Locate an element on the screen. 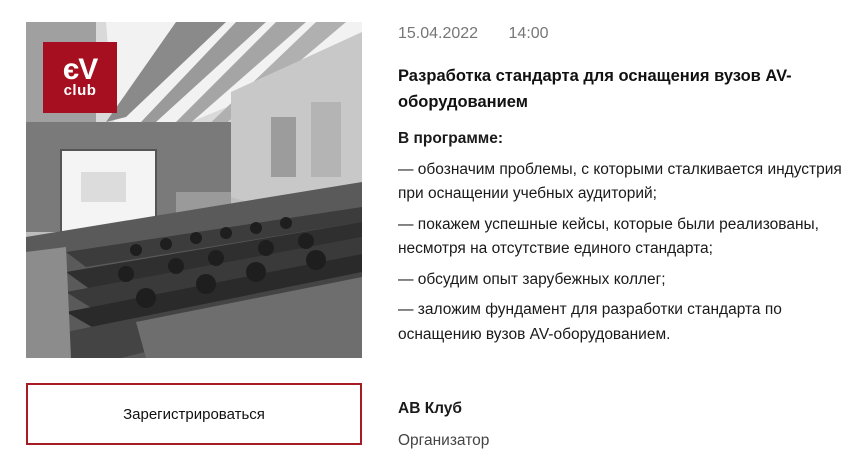  av-club-logo: єV club is located at coordinates (80, 77).